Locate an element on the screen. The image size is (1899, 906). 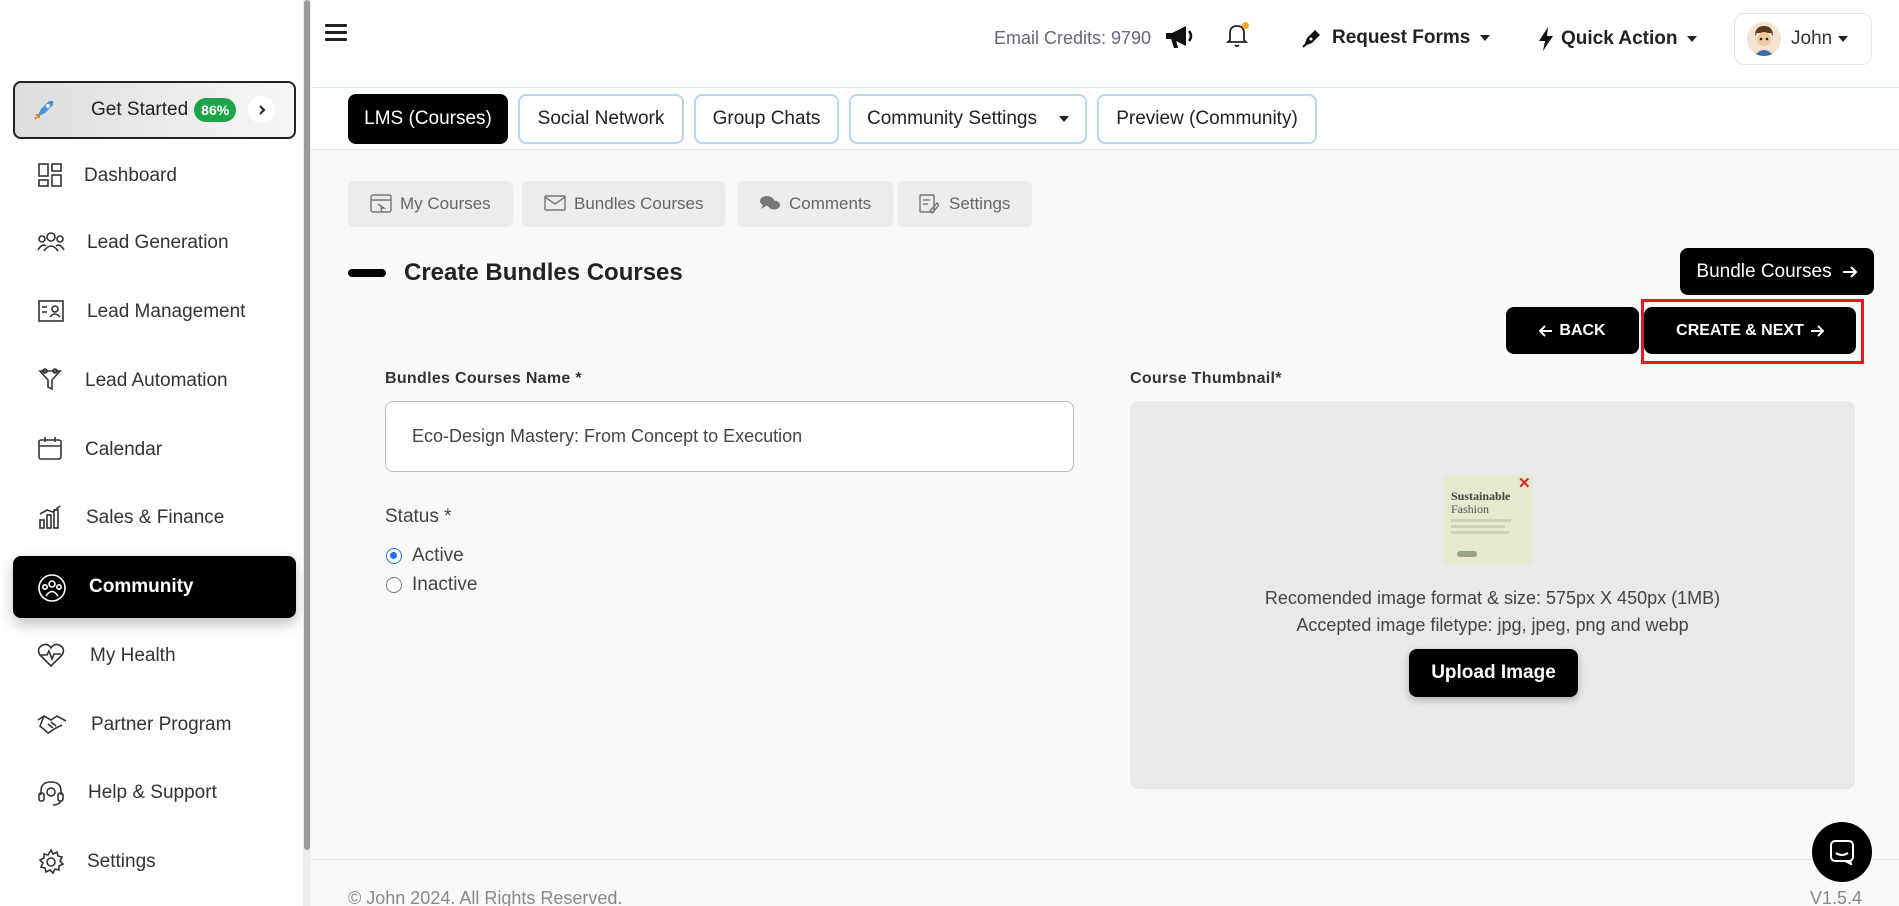
avatar is located at coordinates (1764, 39).